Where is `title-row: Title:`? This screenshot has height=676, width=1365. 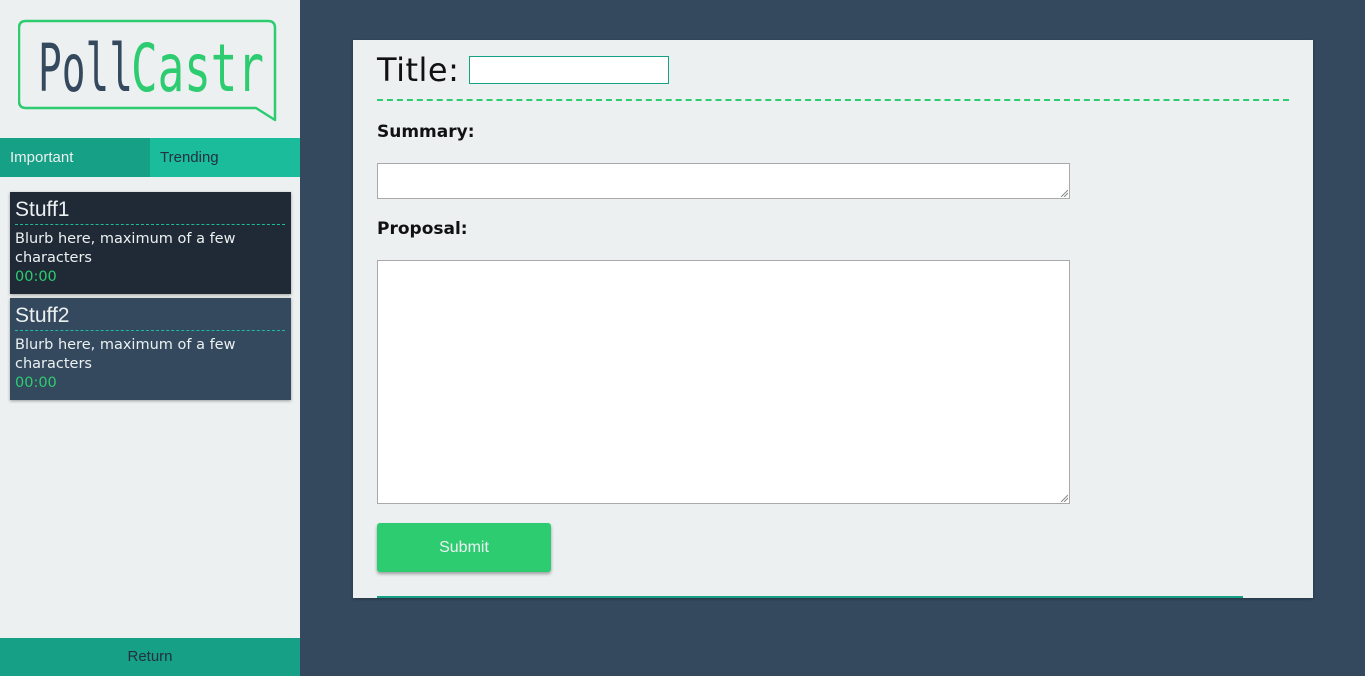
title-row: Title: is located at coordinates (523, 70).